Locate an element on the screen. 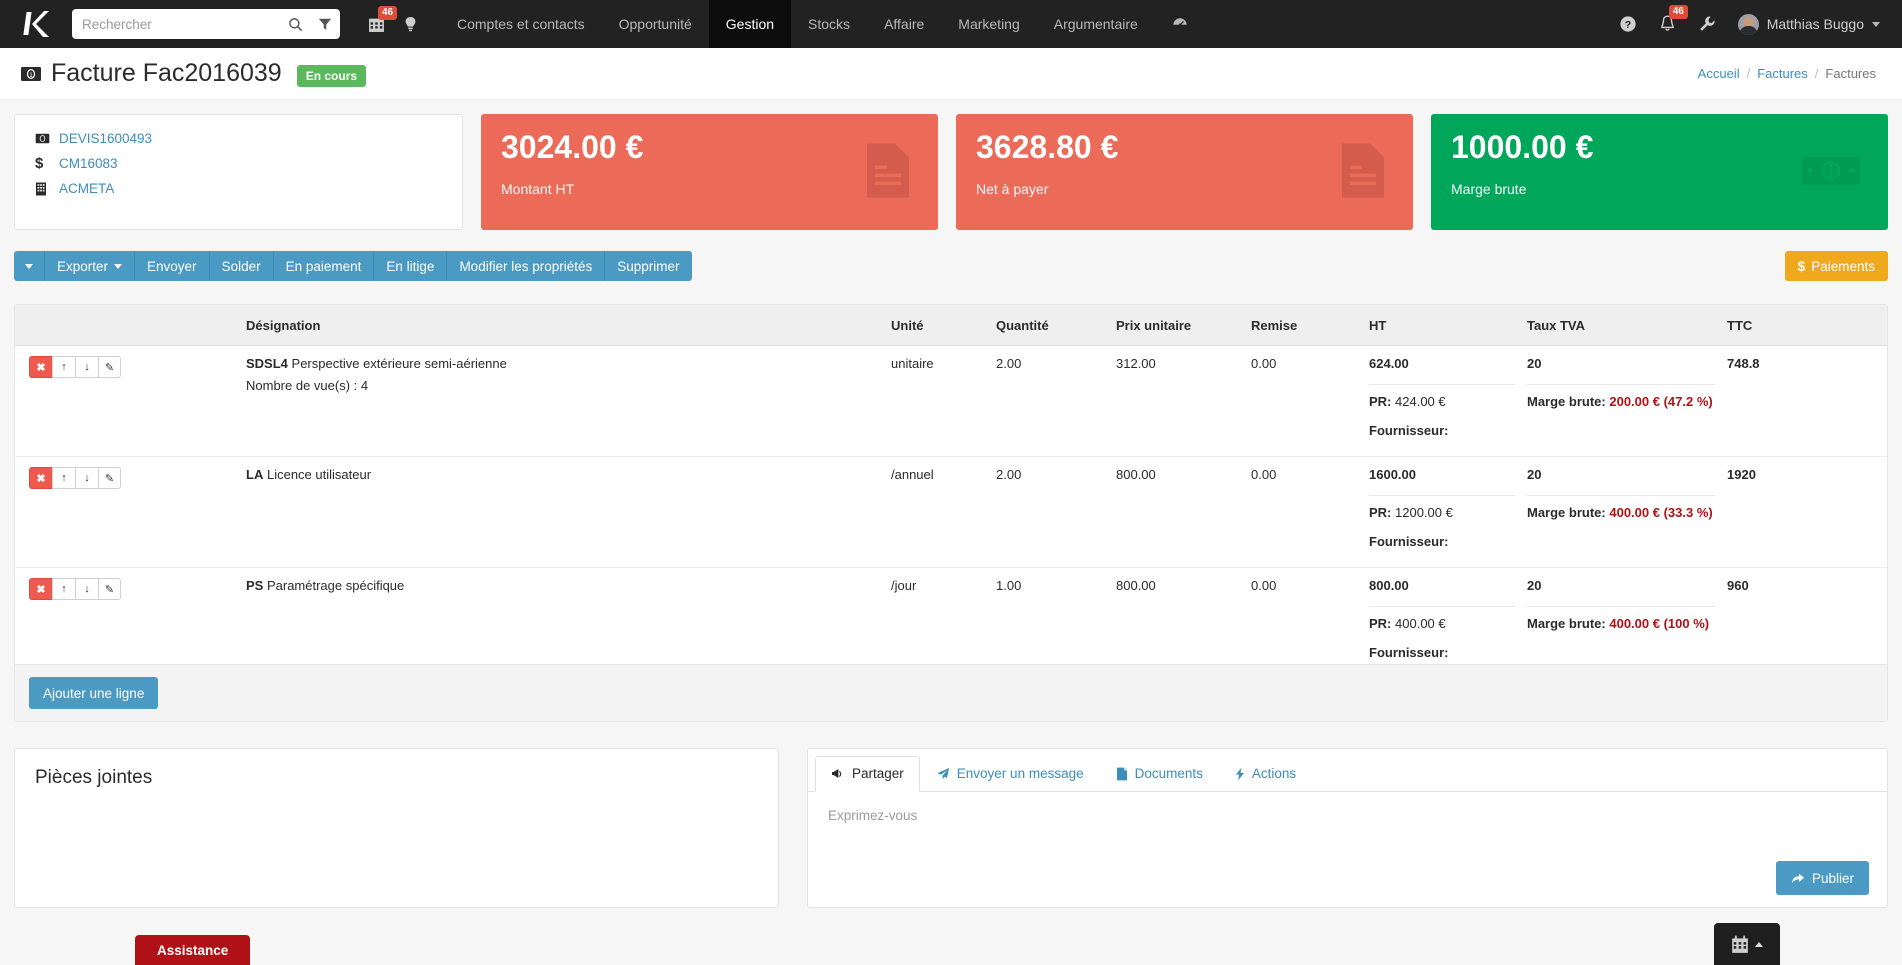 This screenshot has width=1902, height=965. attachments-title: Pièces jointes is located at coordinates (94, 777).